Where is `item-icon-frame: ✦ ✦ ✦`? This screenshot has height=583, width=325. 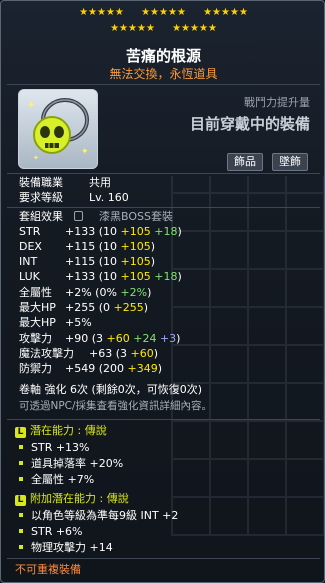
item-icon-frame: ✦ ✦ ✦ is located at coordinates (58, 129).